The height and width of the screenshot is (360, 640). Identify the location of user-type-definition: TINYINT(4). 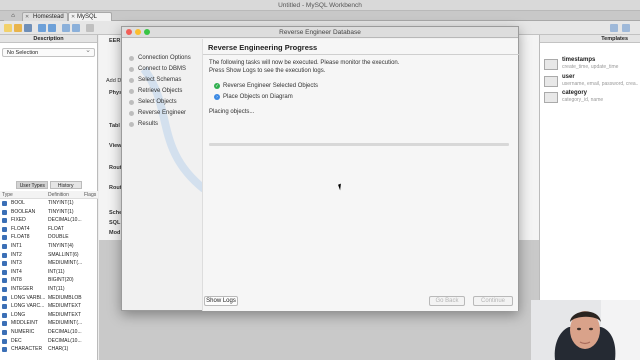
(61, 245).